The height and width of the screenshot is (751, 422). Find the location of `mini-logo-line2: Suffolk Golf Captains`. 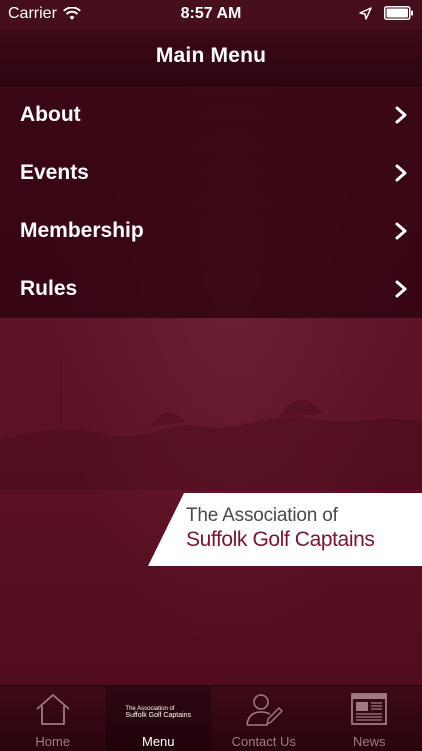

mini-logo-line2: Suffolk Golf Captains is located at coordinates (158, 715).